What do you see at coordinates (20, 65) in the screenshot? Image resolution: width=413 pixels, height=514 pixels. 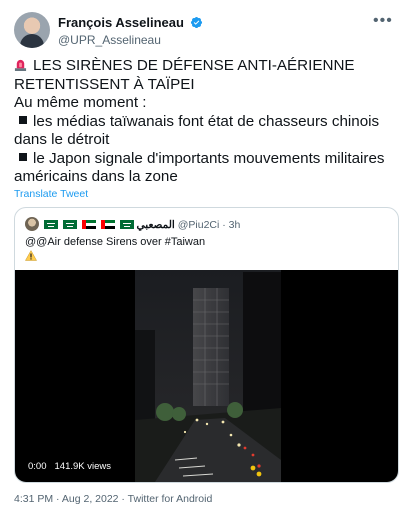 I see `siren-icon` at bounding box center [20, 65].